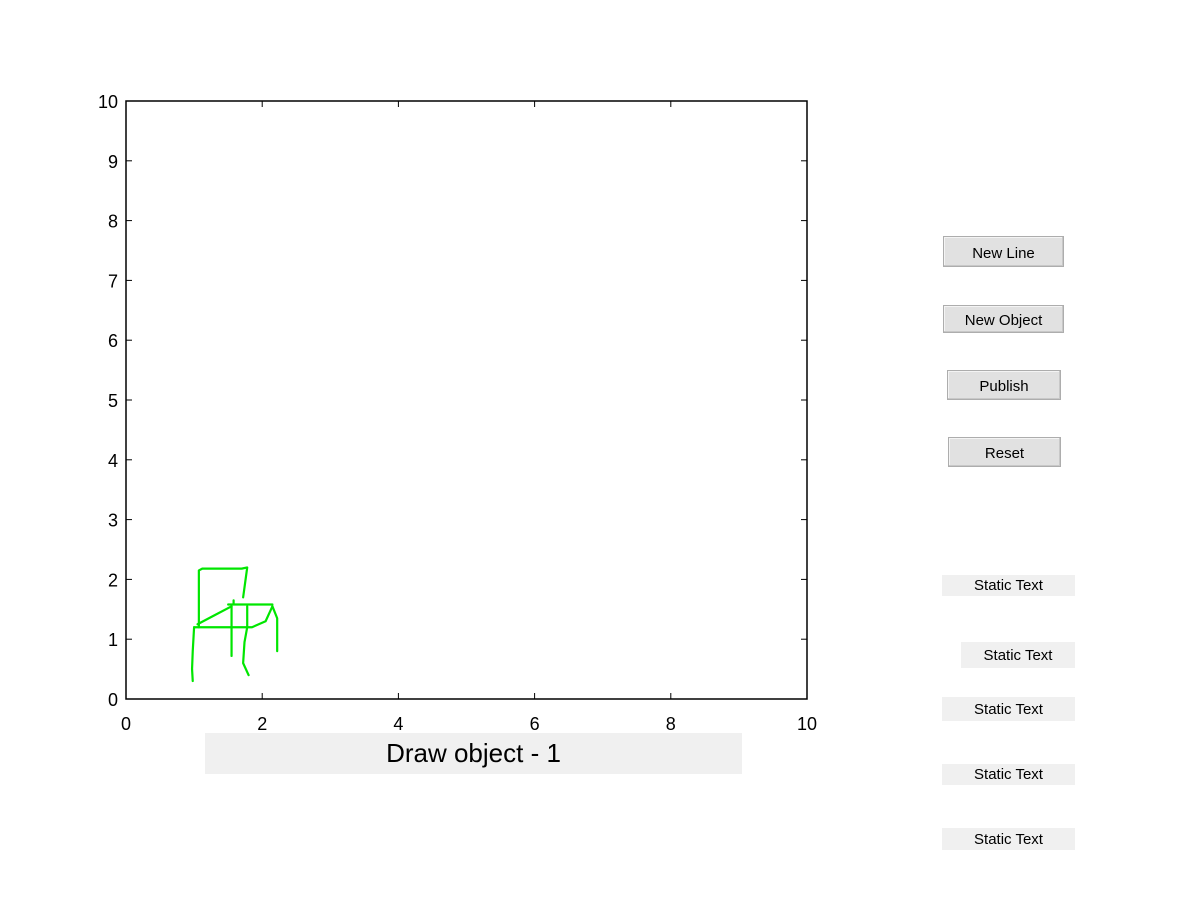 The height and width of the screenshot is (900, 1200). Describe the element at coordinates (262, 724) in the screenshot. I see `x-tick-label: 2` at that location.